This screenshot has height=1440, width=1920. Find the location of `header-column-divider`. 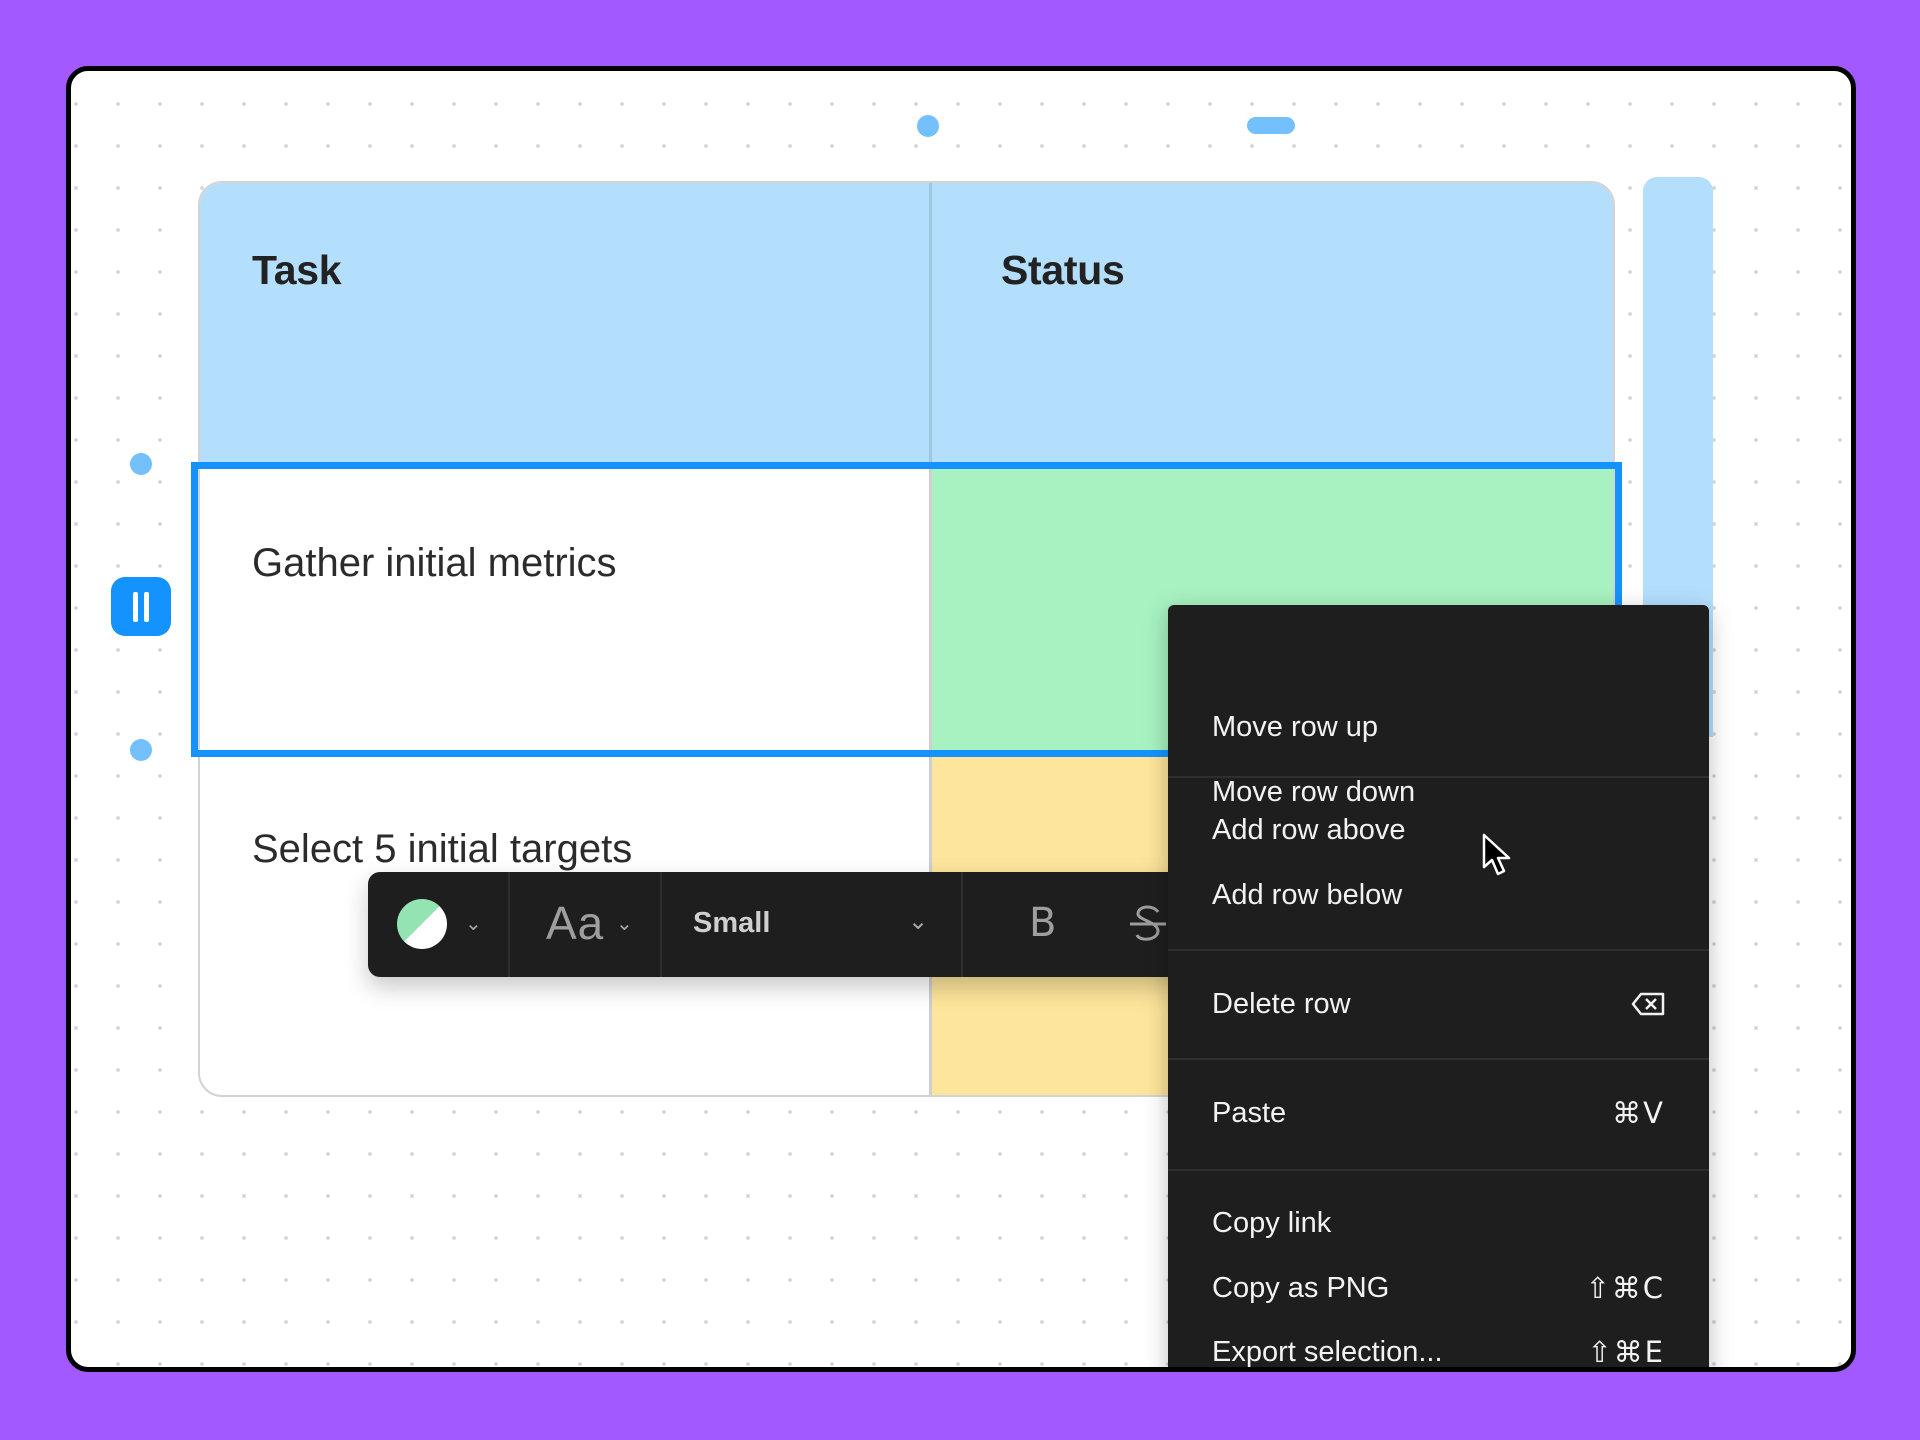

header-column-divider is located at coordinates (930, 325).